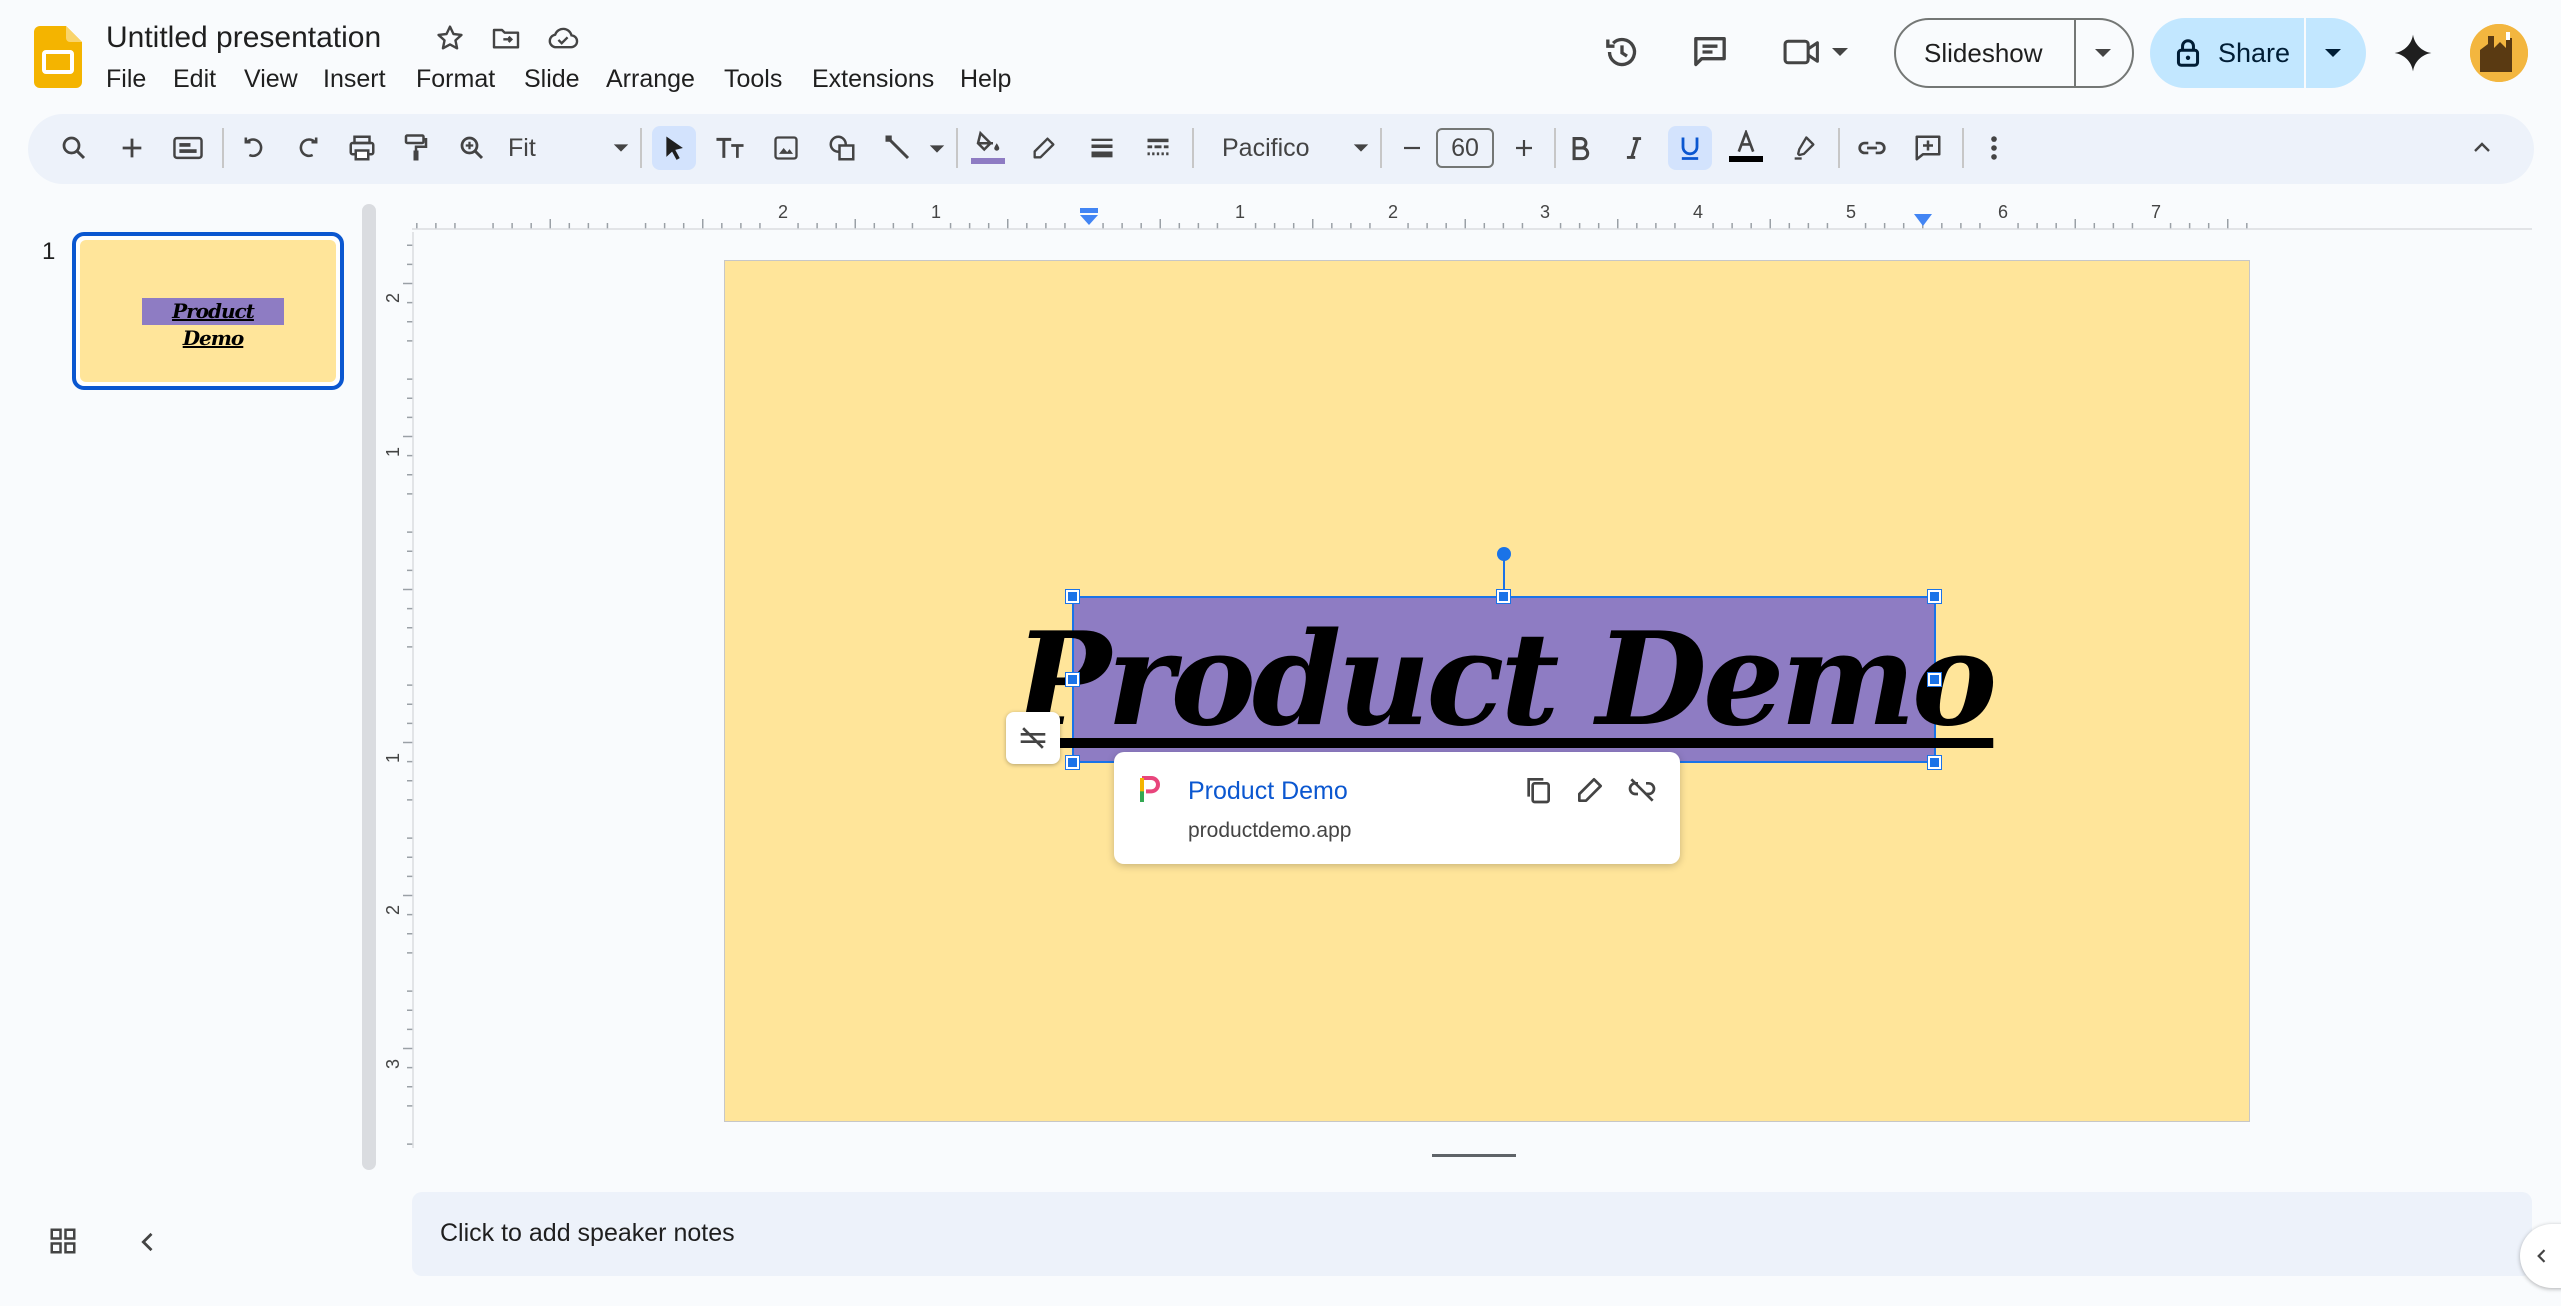 The width and height of the screenshot is (2561, 1306). I want to click on toolbar-separator, so click(641, 148).